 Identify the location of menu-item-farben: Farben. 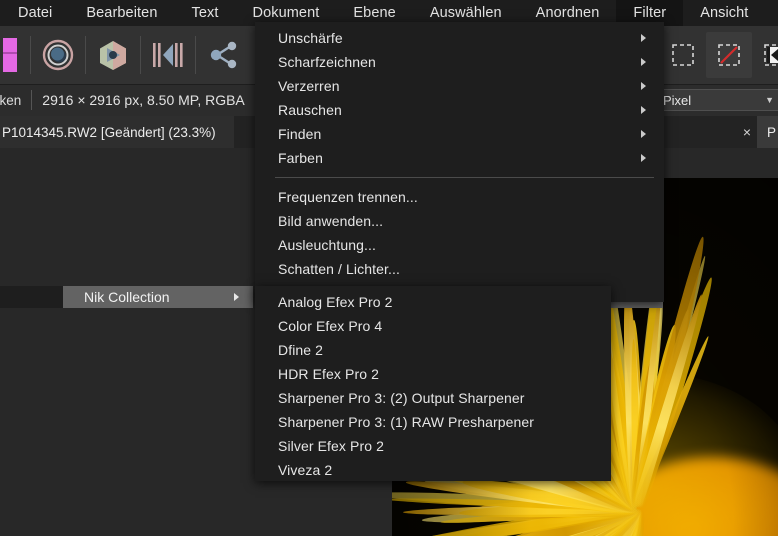
(459, 158).